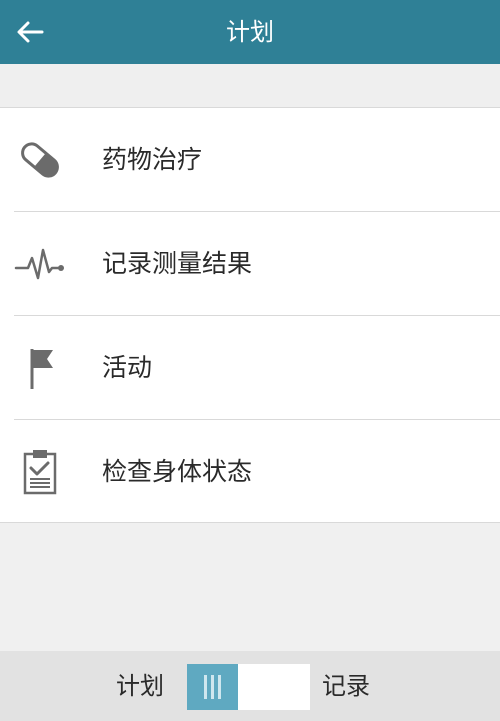 The height and width of the screenshot is (721, 500). Describe the element at coordinates (140, 686) in the screenshot. I see `plan-tab-label: 计划` at that location.